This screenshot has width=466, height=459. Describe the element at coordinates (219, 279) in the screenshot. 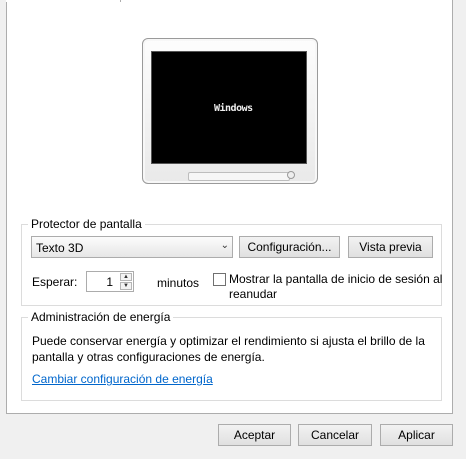

I see `resume-logon-checkbox` at that location.